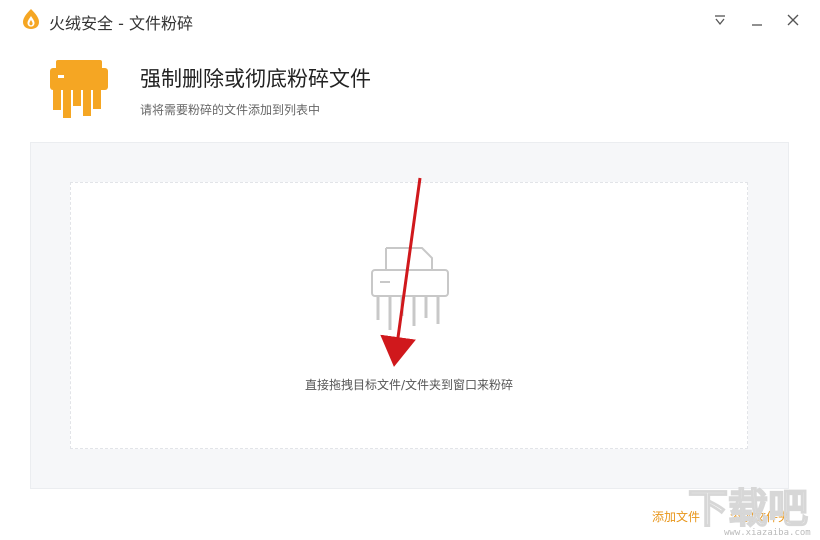 The width and height of the screenshot is (820, 540). Describe the element at coordinates (31, 19) in the screenshot. I see `huorong-logo-icon` at that location.